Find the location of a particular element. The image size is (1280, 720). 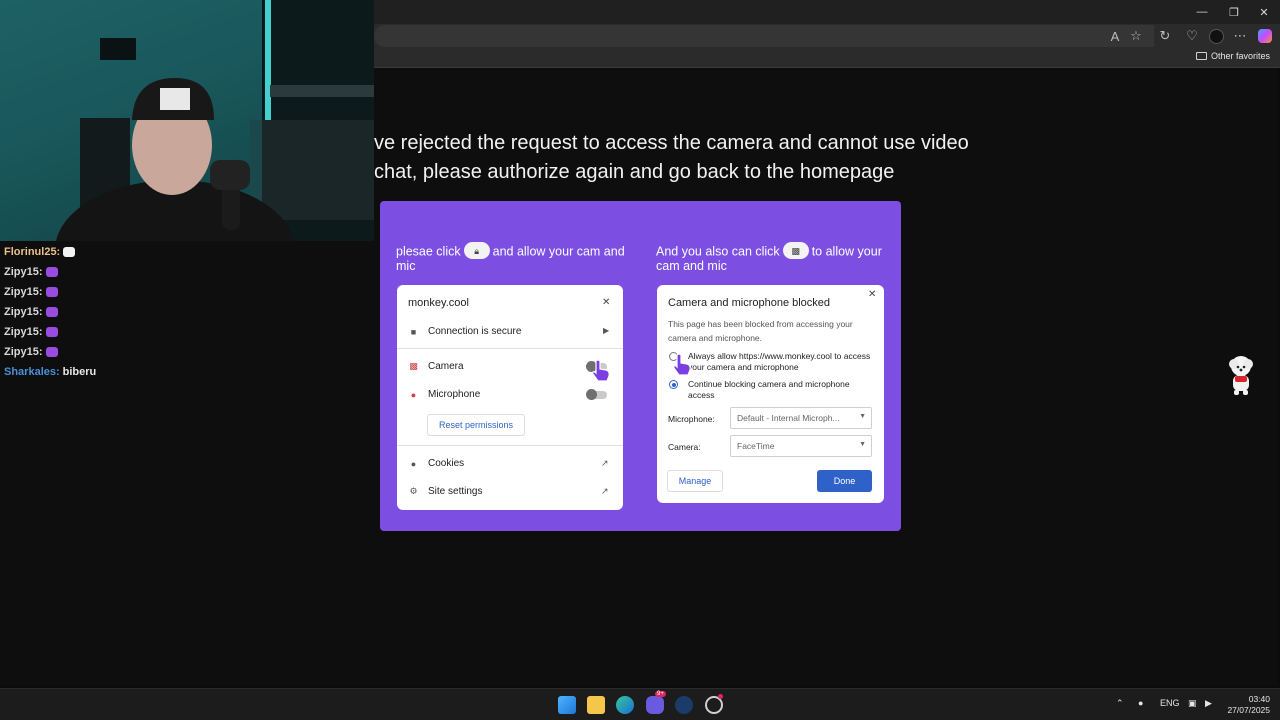

steam-icon is located at coordinates (684, 705).